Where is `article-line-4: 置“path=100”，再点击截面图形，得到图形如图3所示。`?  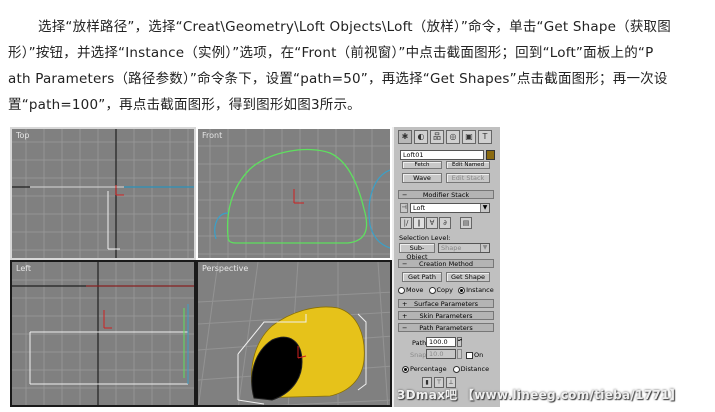 article-line-4: 置“path=100”，再点击截面图形，得到图形如图3所示。 is located at coordinates (184, 105).